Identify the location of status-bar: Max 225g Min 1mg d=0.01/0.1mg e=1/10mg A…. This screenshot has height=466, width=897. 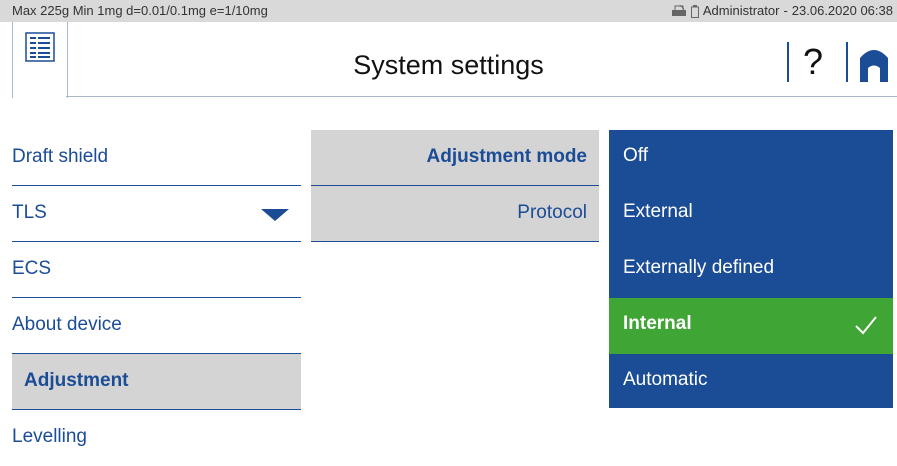
(448, 11).